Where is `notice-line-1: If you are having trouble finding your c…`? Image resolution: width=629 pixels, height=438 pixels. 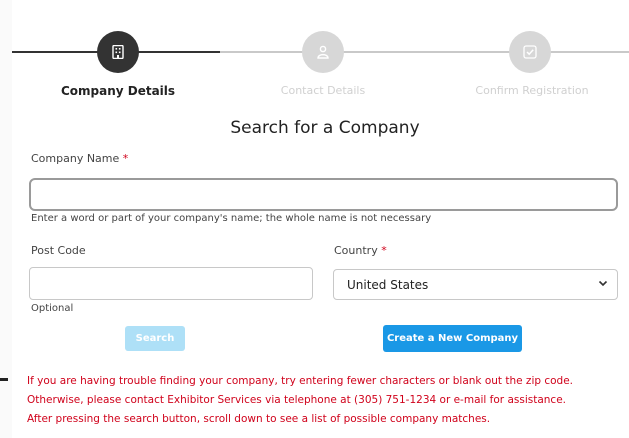
notice-line-1: If you are having trouble finding your c… is located at coordinates (300, 381).